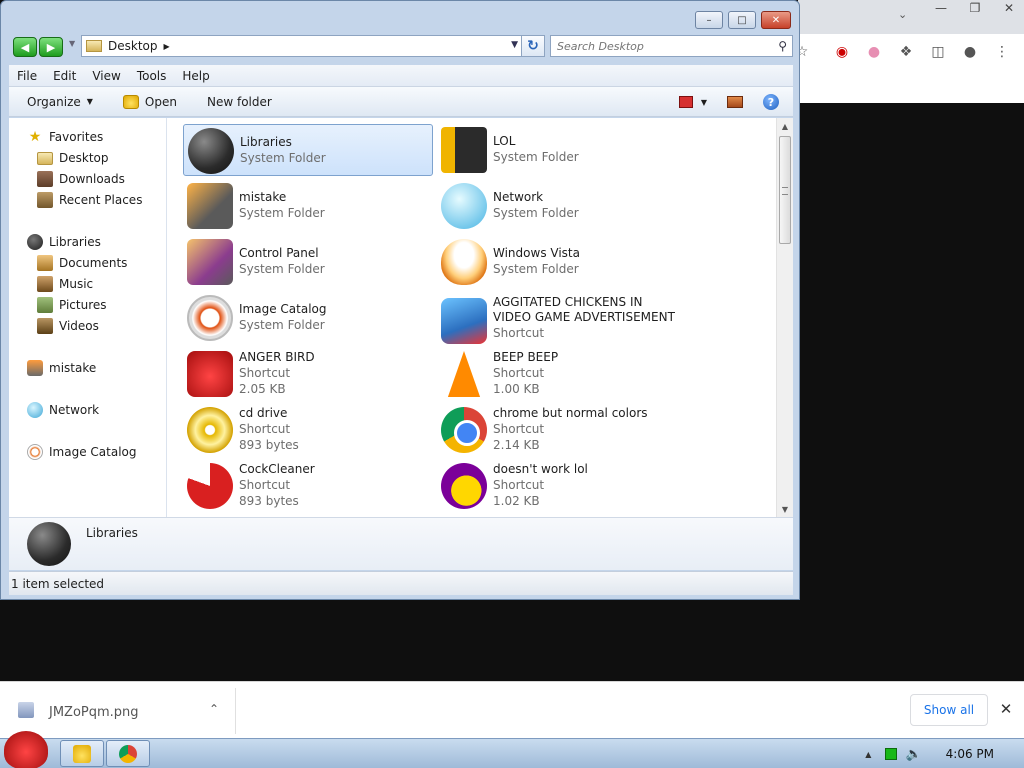  What do you see at coordinates (657, 46) in the screenshot?
I see `search-input` at bounding box center [657, 46].